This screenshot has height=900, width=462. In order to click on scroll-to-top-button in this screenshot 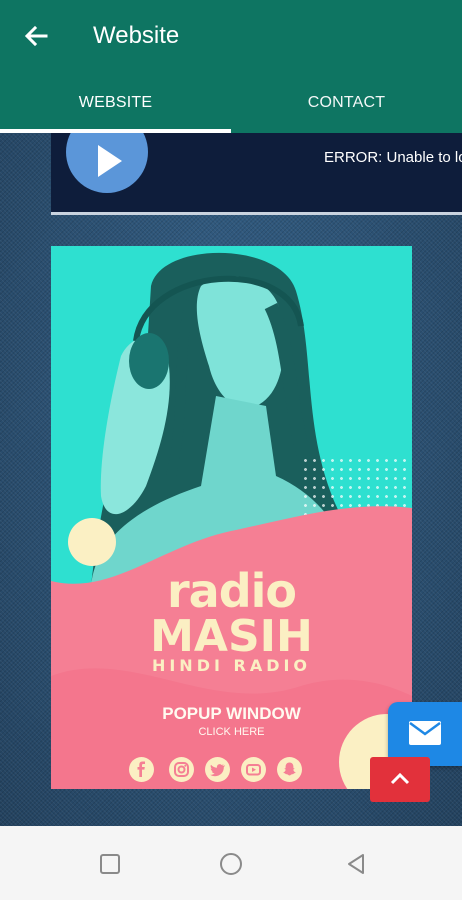, I will do `click(400, 779)`.